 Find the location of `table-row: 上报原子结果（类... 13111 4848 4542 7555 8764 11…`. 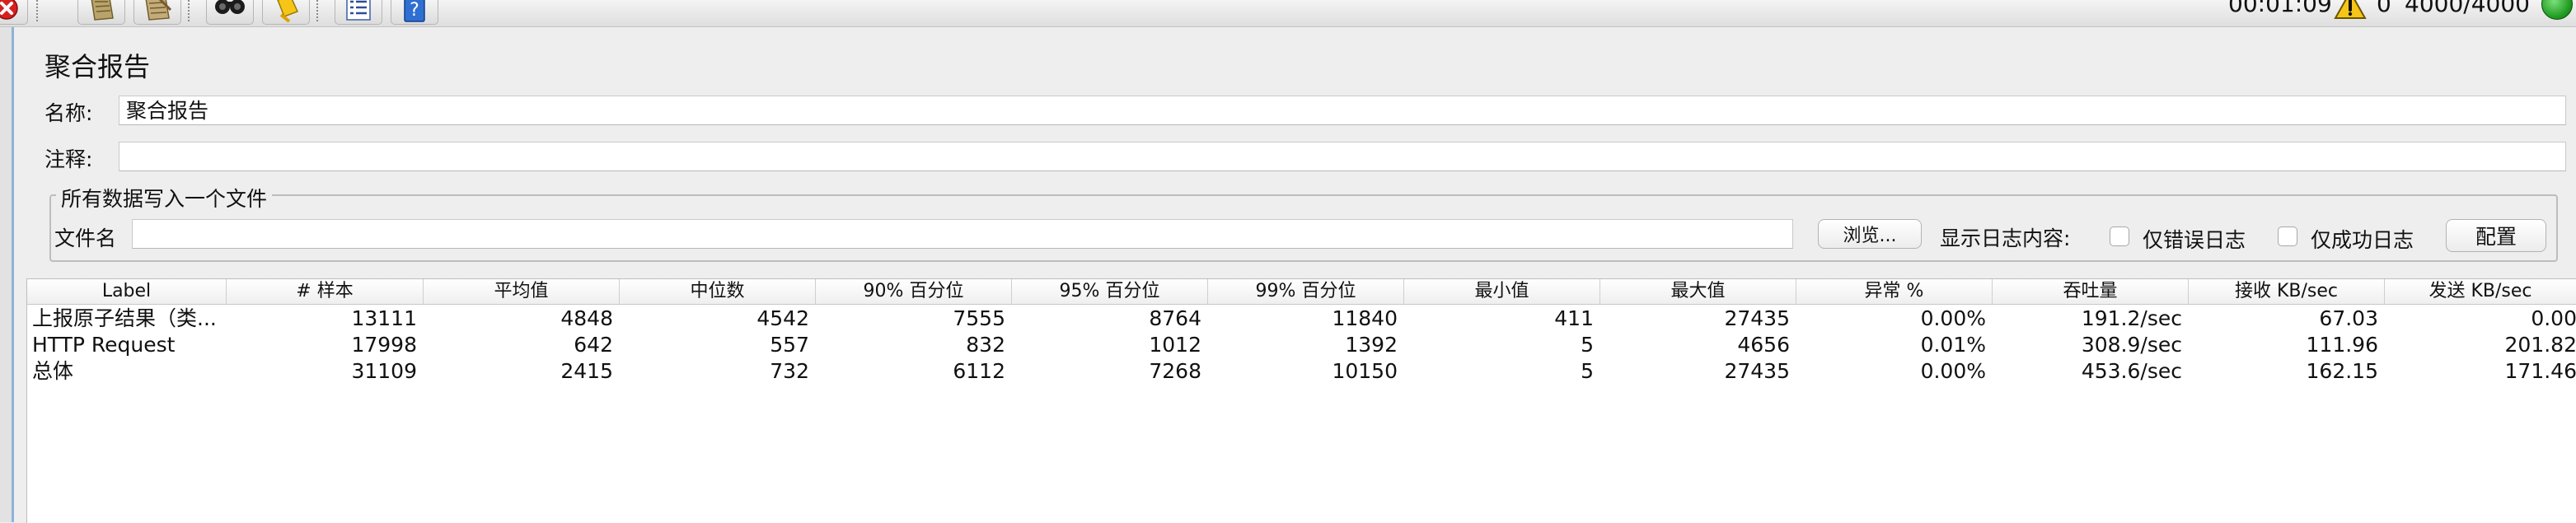

table-row: 上报原子结果（类... 13111 4848 4542 7555 8764 11… is located at coordinates (1301, 319).